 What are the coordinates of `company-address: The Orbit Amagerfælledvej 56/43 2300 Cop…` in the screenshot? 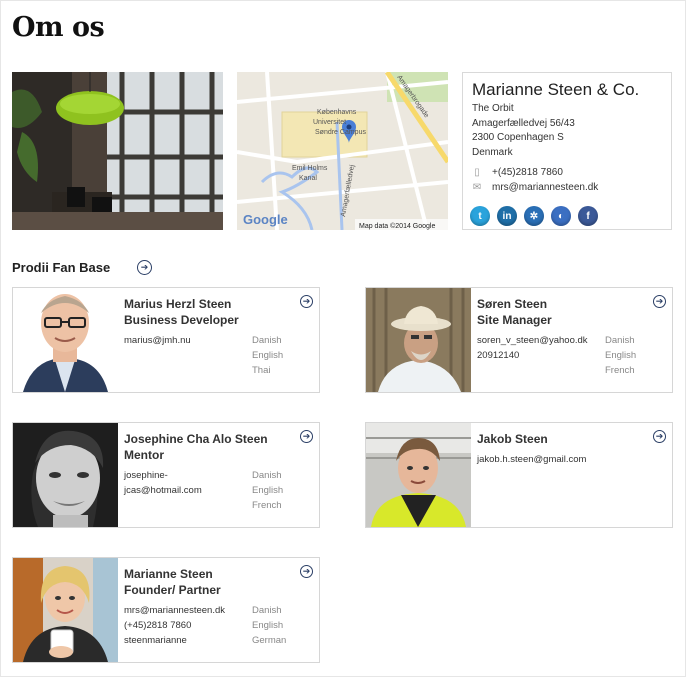 It's located at (523, 131).